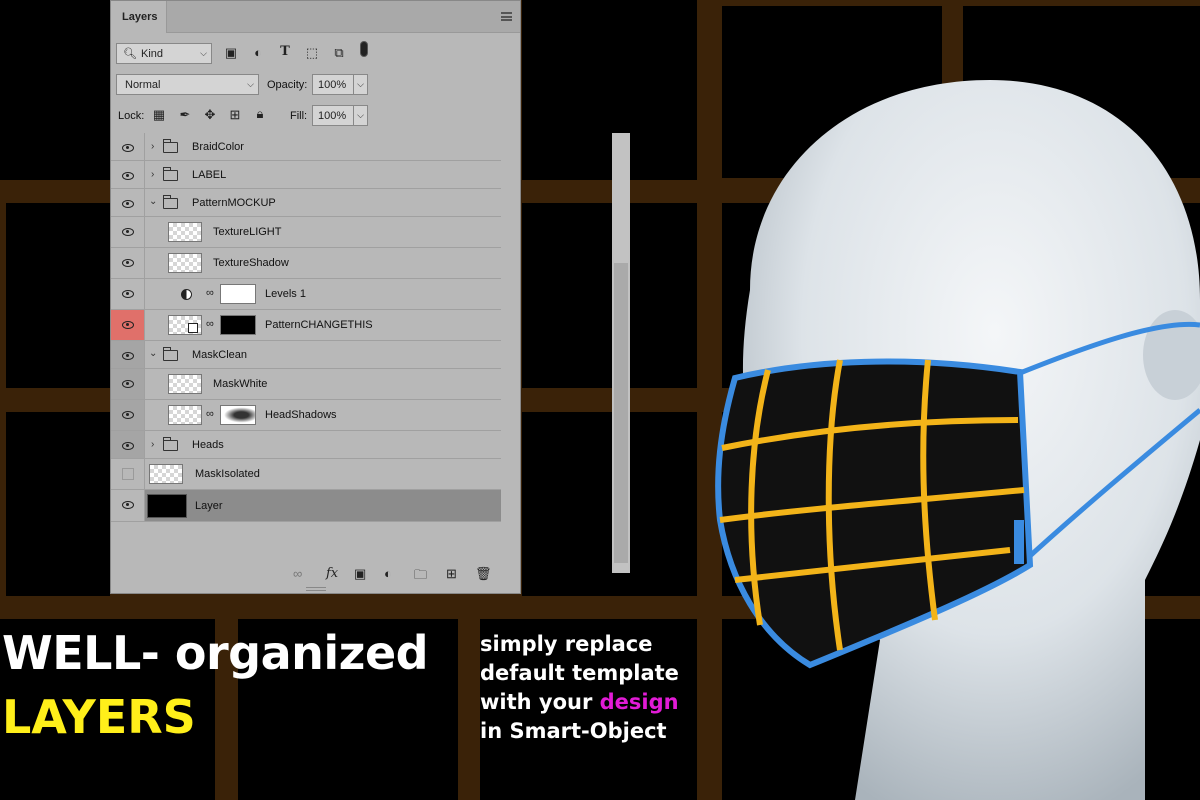 Image resolution: width=1200 pixels, height=800 pixels. What do you see at coordinates (187, 84) in the screenshot?
I see `blend-mode-select: Normal ⌵` at bounding box center [187, 84].